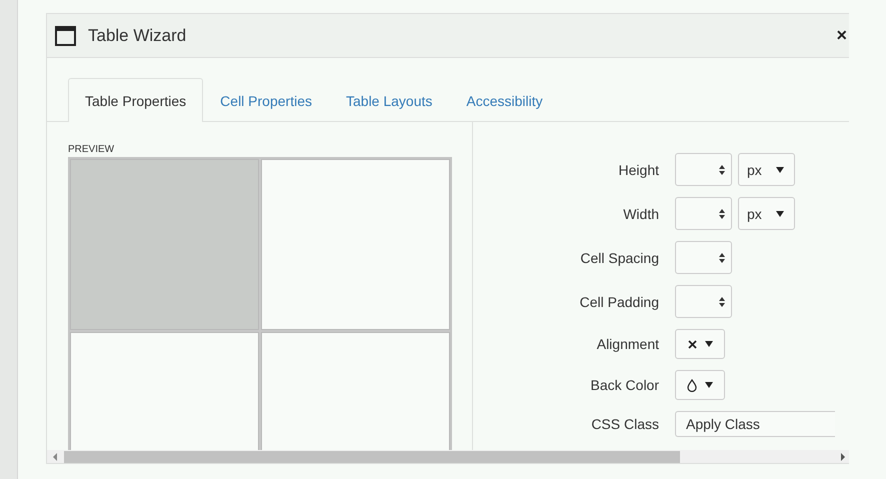  I want to click on preview-cell, so click(355, 244).